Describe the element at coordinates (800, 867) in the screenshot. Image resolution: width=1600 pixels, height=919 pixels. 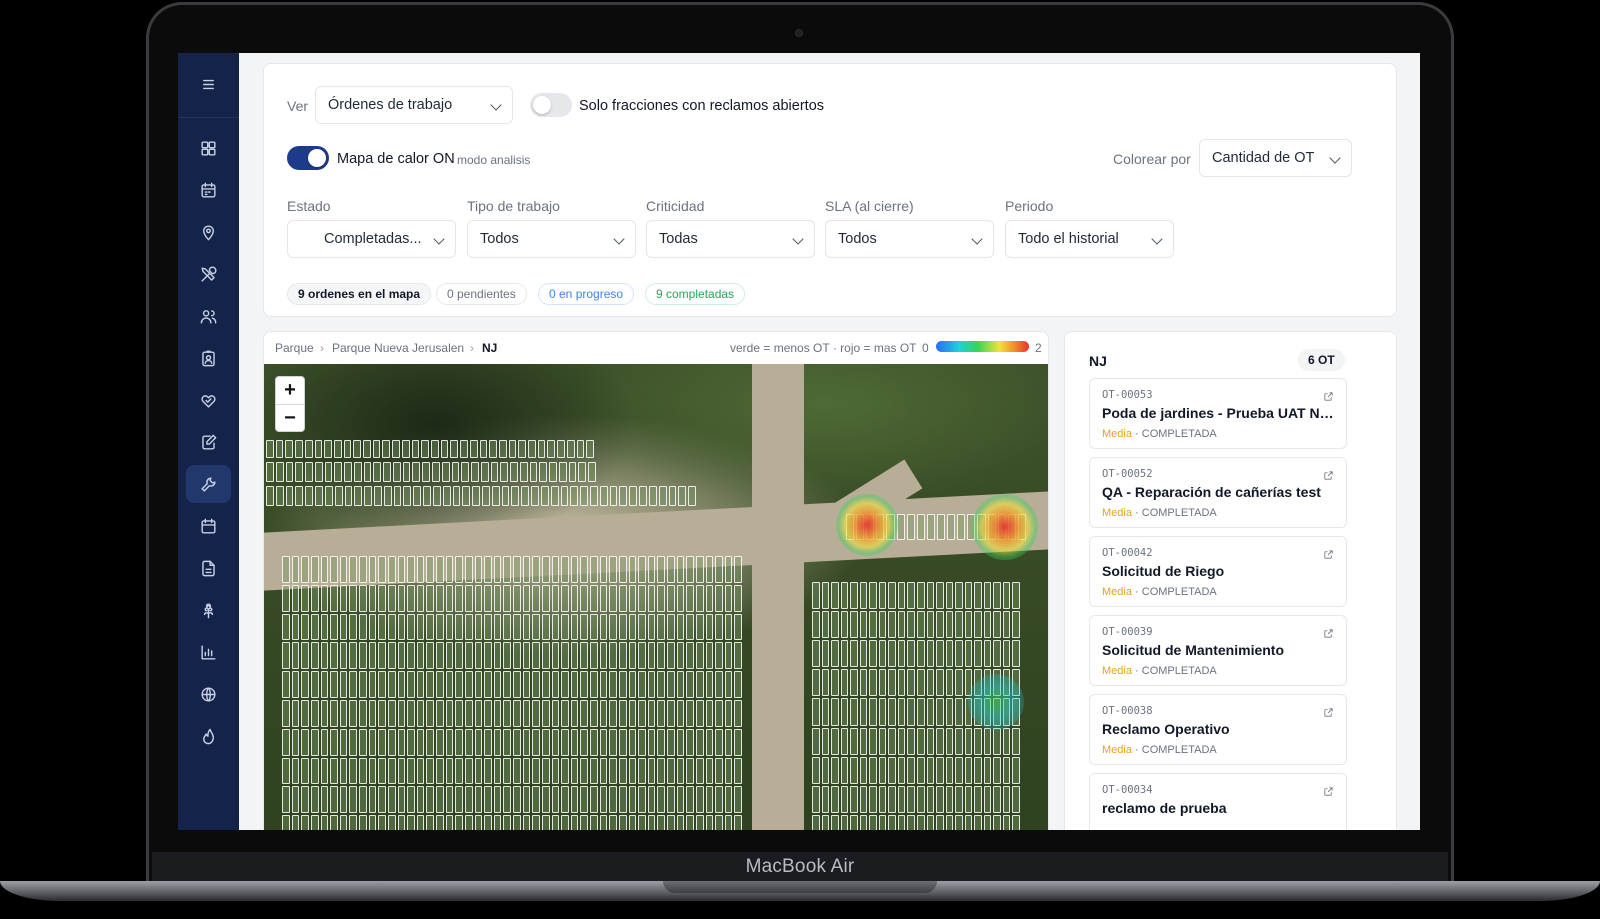
I see `laptop-chin: MacBook Air` at that location.